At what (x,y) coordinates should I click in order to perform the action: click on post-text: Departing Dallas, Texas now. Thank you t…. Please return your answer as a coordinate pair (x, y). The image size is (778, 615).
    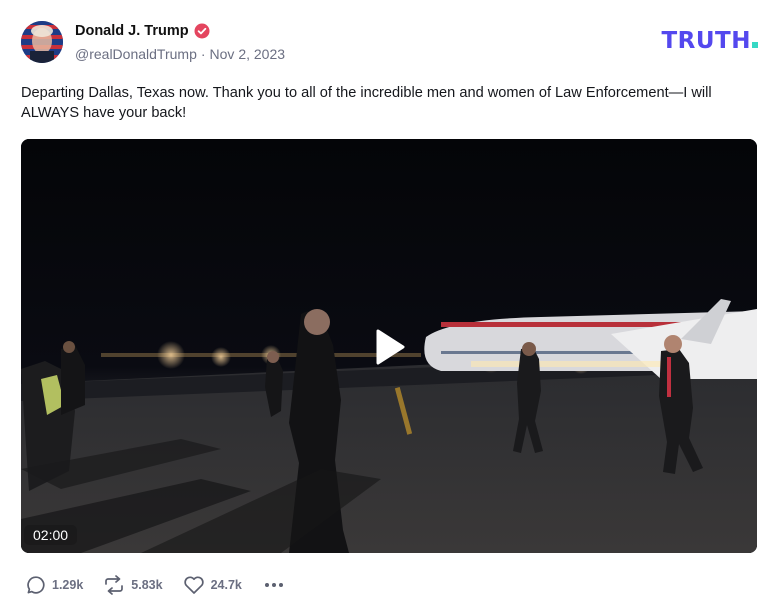
    Looking at the image, I should click on (366, 103).